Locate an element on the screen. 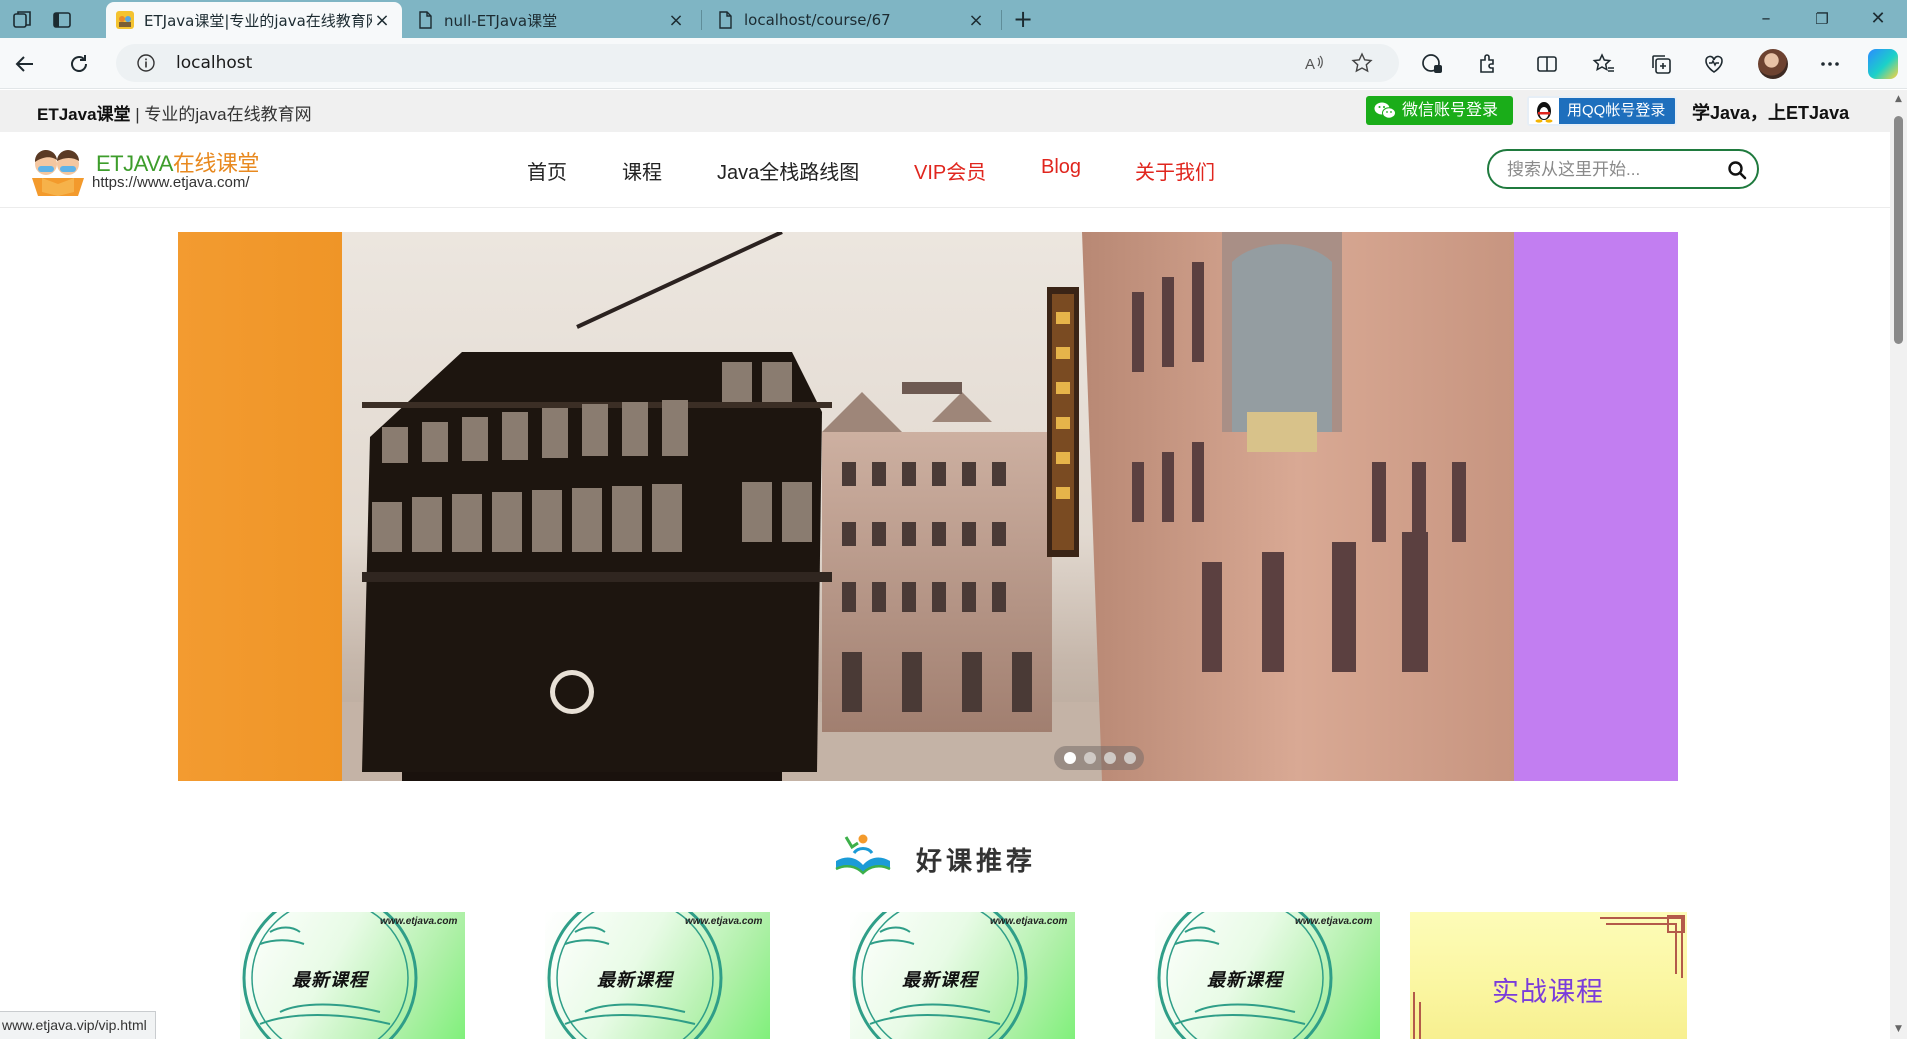  qq-penguin-icon is located at coordinates (1544, 111).